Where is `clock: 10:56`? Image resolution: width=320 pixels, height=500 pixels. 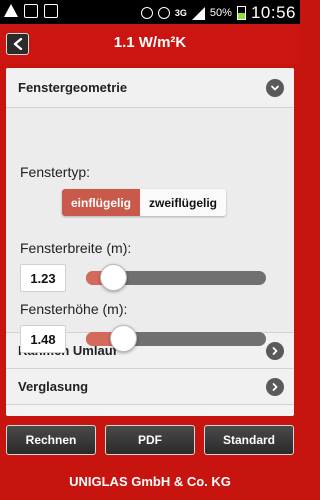
clock: 10:56 is located at coordinates (273, 12).